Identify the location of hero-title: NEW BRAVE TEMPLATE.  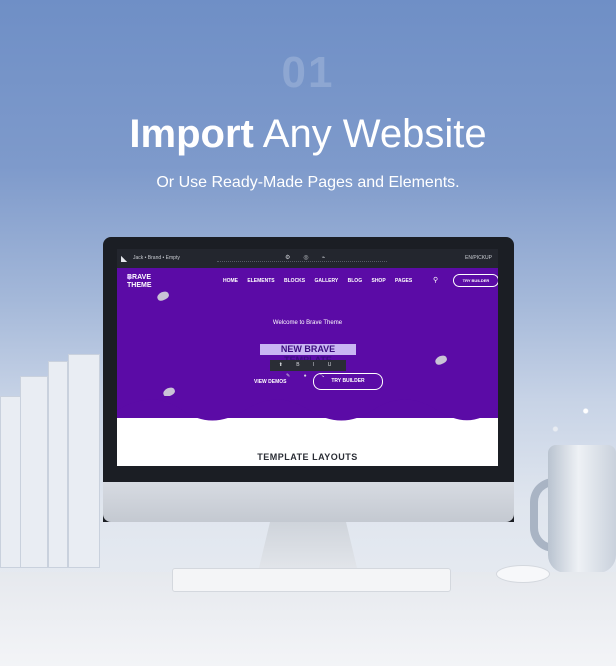
(308, 354).